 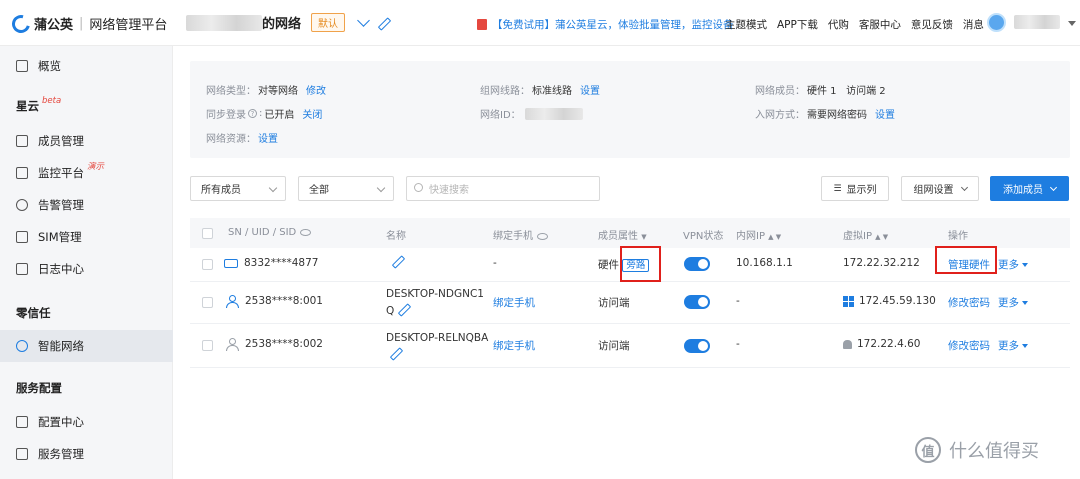 I want to click on network-settings-button: 组网设置, so click(x=940, y=188).